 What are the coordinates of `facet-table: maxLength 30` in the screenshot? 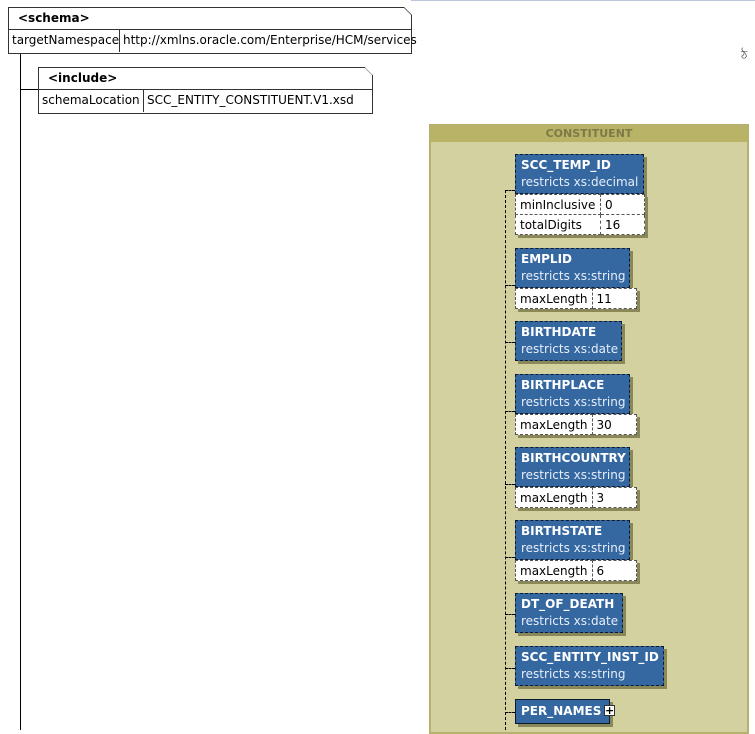 It's located at (576, 424).